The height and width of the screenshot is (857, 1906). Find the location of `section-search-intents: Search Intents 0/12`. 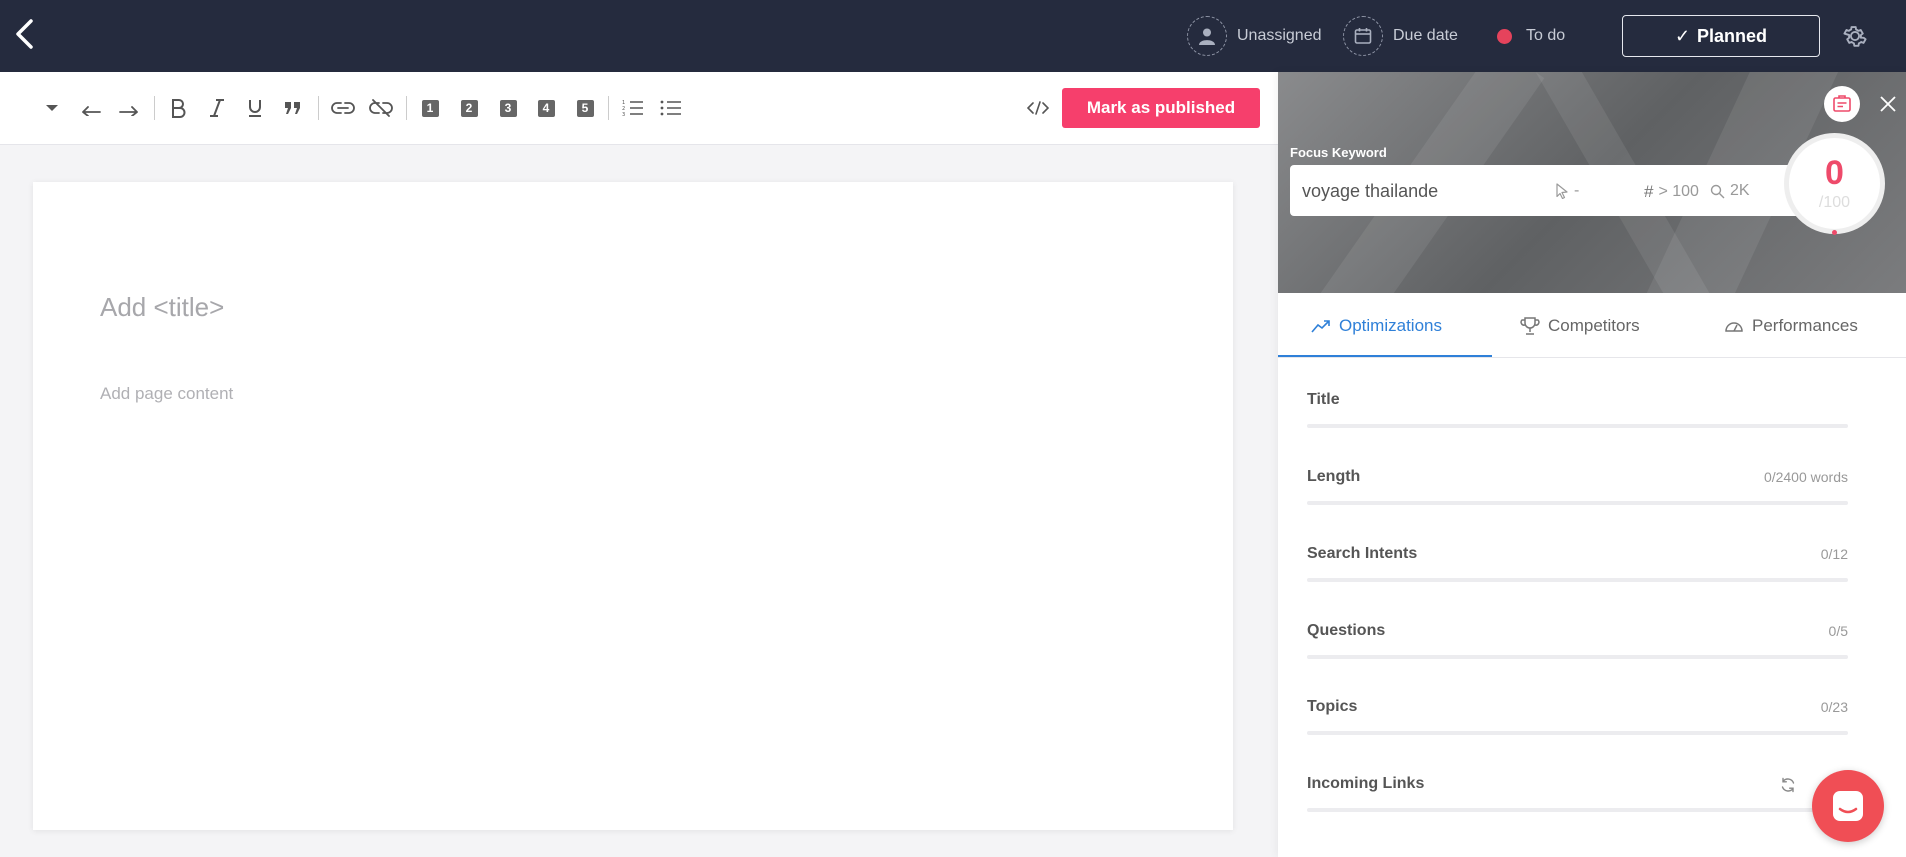

section-search-intents: Search Intents 0/12 is located at coordinates (1577, 561).